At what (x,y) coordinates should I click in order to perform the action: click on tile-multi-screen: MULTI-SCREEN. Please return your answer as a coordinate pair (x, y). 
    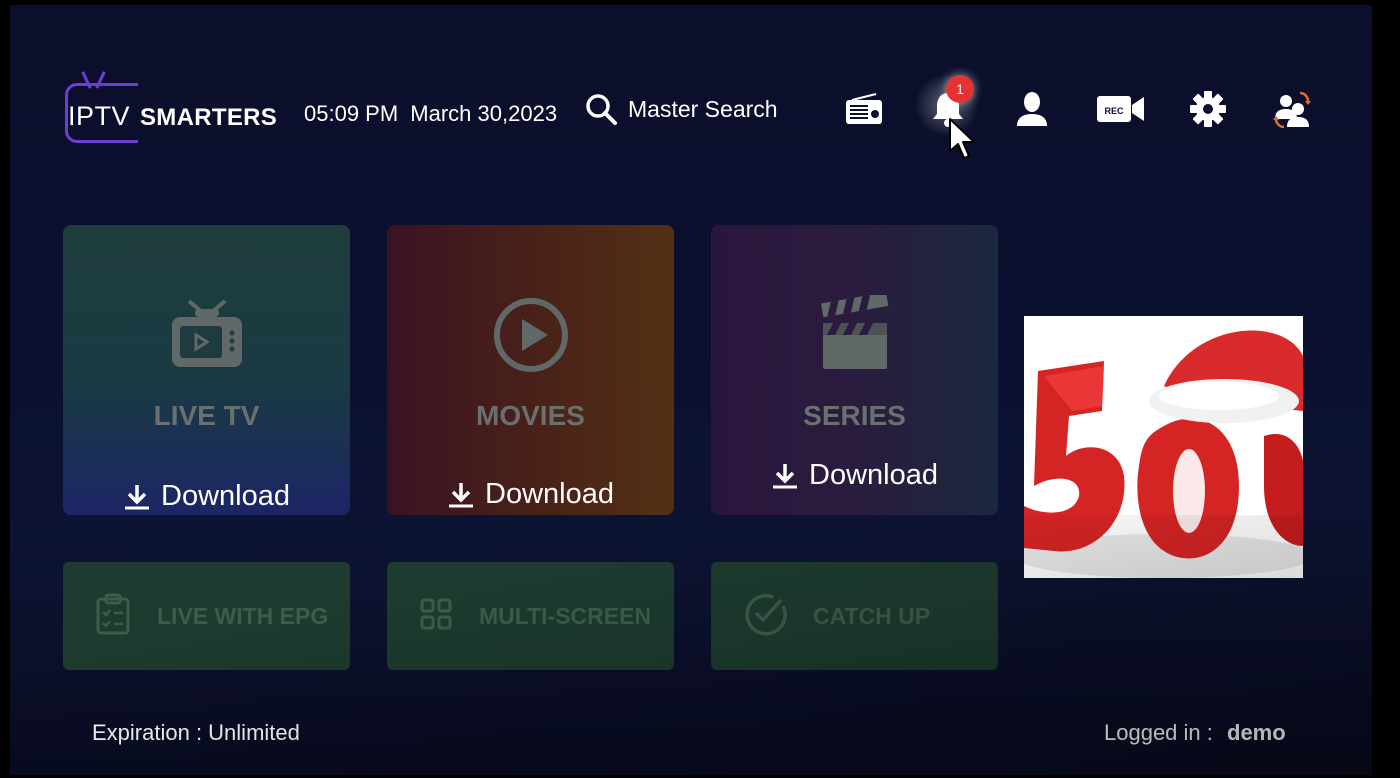
    Looking at the image, I should click on (530, 616).